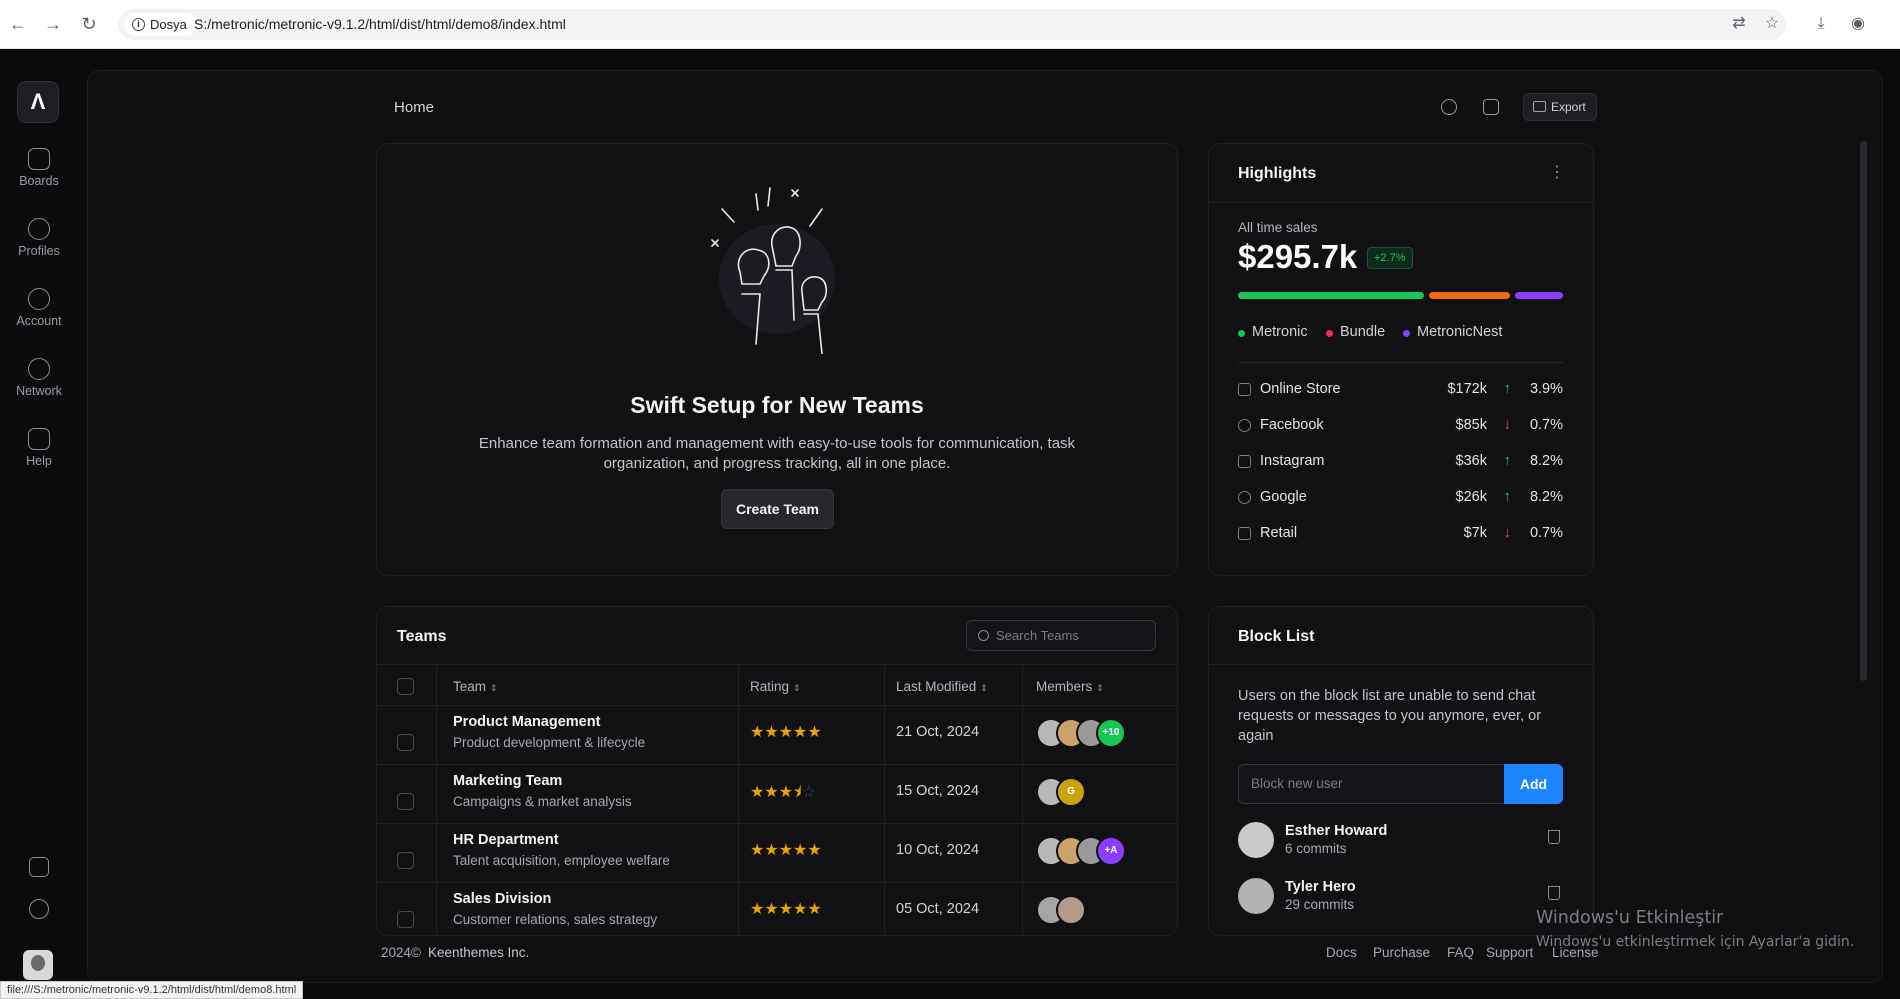 The width and height of the screenshot is (1900, 999). What do you see at coordinates (1467, 389) in the screenshot?
I see `channel-amount: $172k` at bounding box center [1467, 389].